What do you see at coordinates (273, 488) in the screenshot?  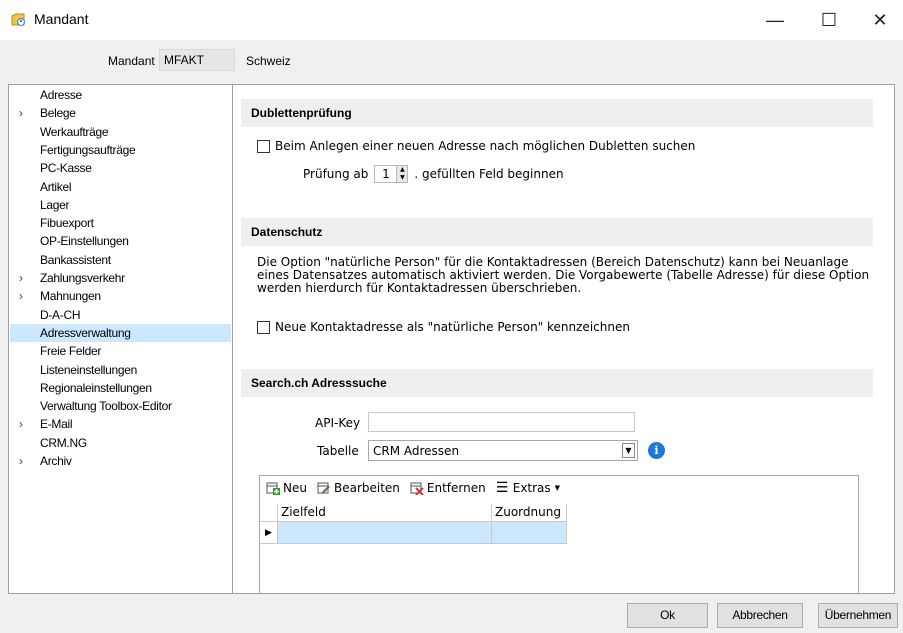 I see `add-row-icon` at bounding box center [273, 488].